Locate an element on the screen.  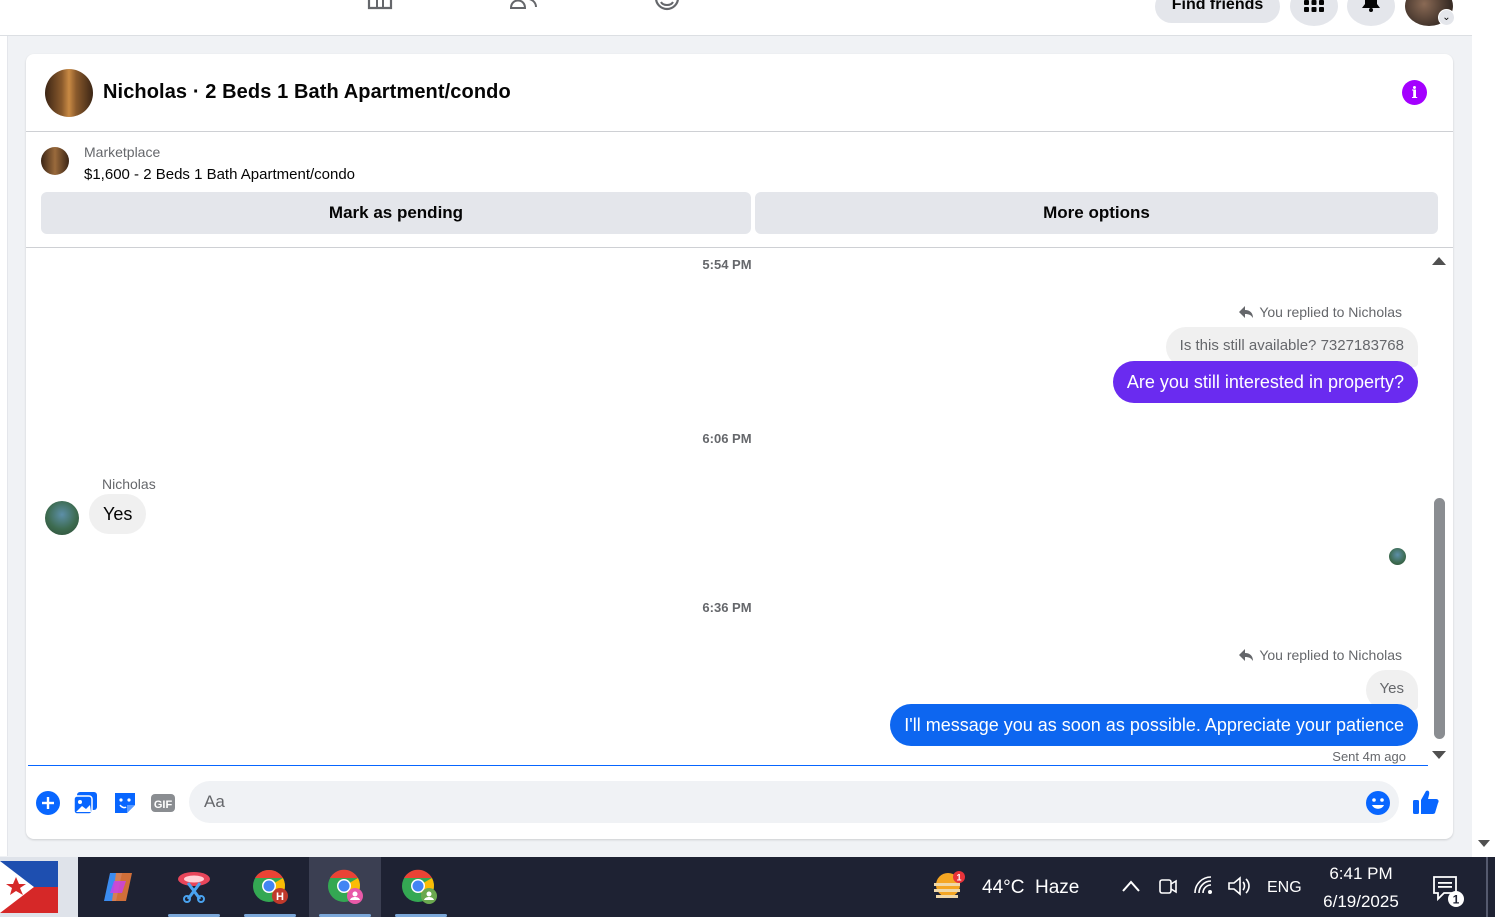
more-options-button: More options is located at coordinates (1096, 213).